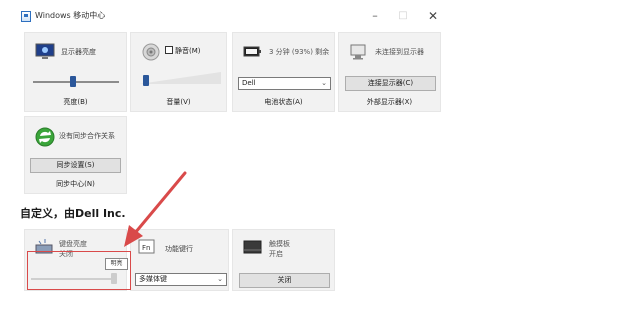  Describe the element at coordinates (155, 209) in the screenshot. I see `annotation-arrow-icon` at that location.